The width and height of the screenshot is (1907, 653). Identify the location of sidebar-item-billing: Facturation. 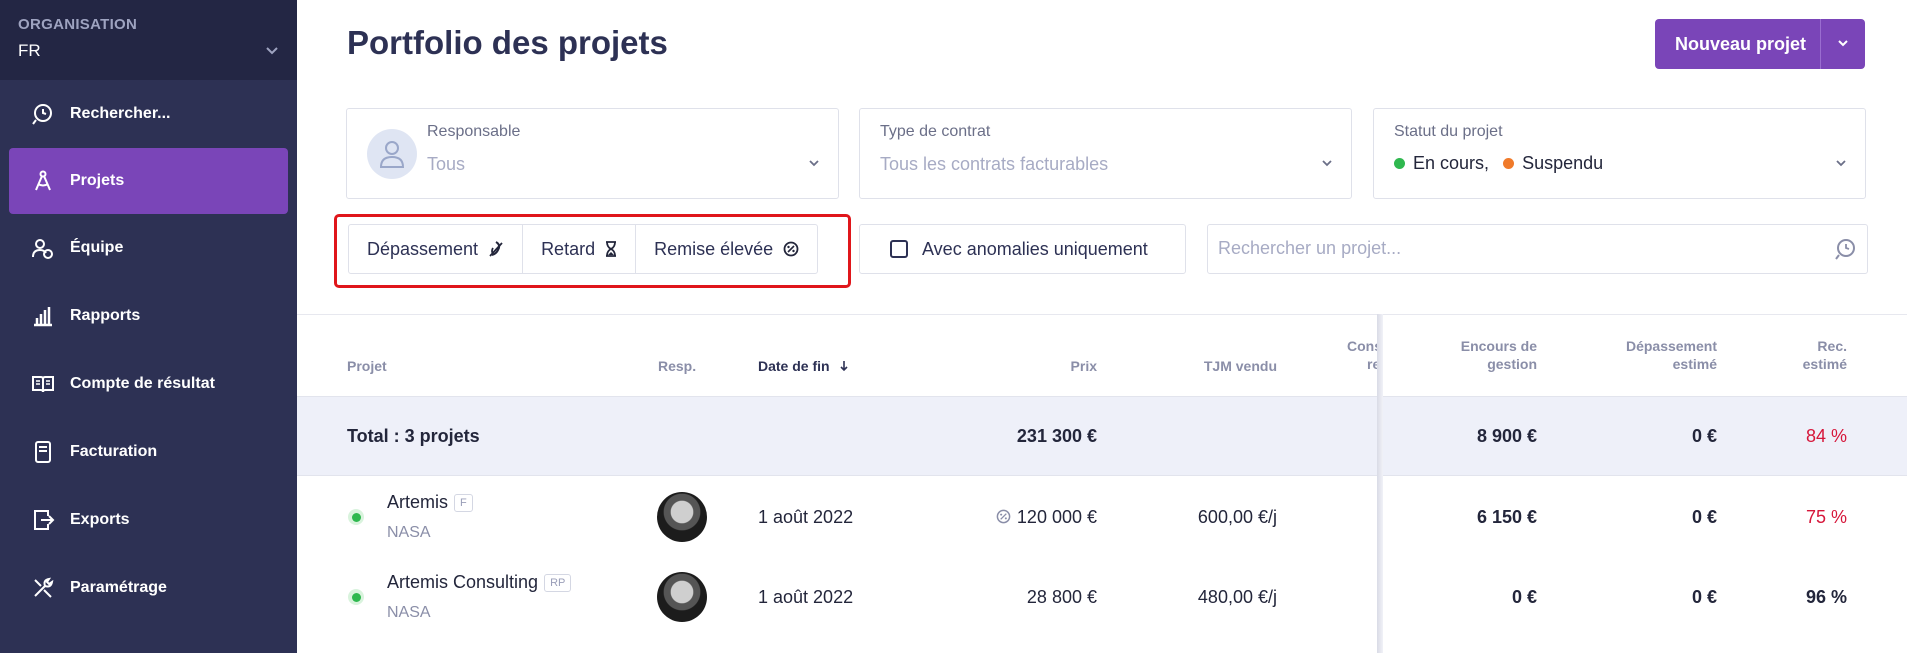
(148, 452).